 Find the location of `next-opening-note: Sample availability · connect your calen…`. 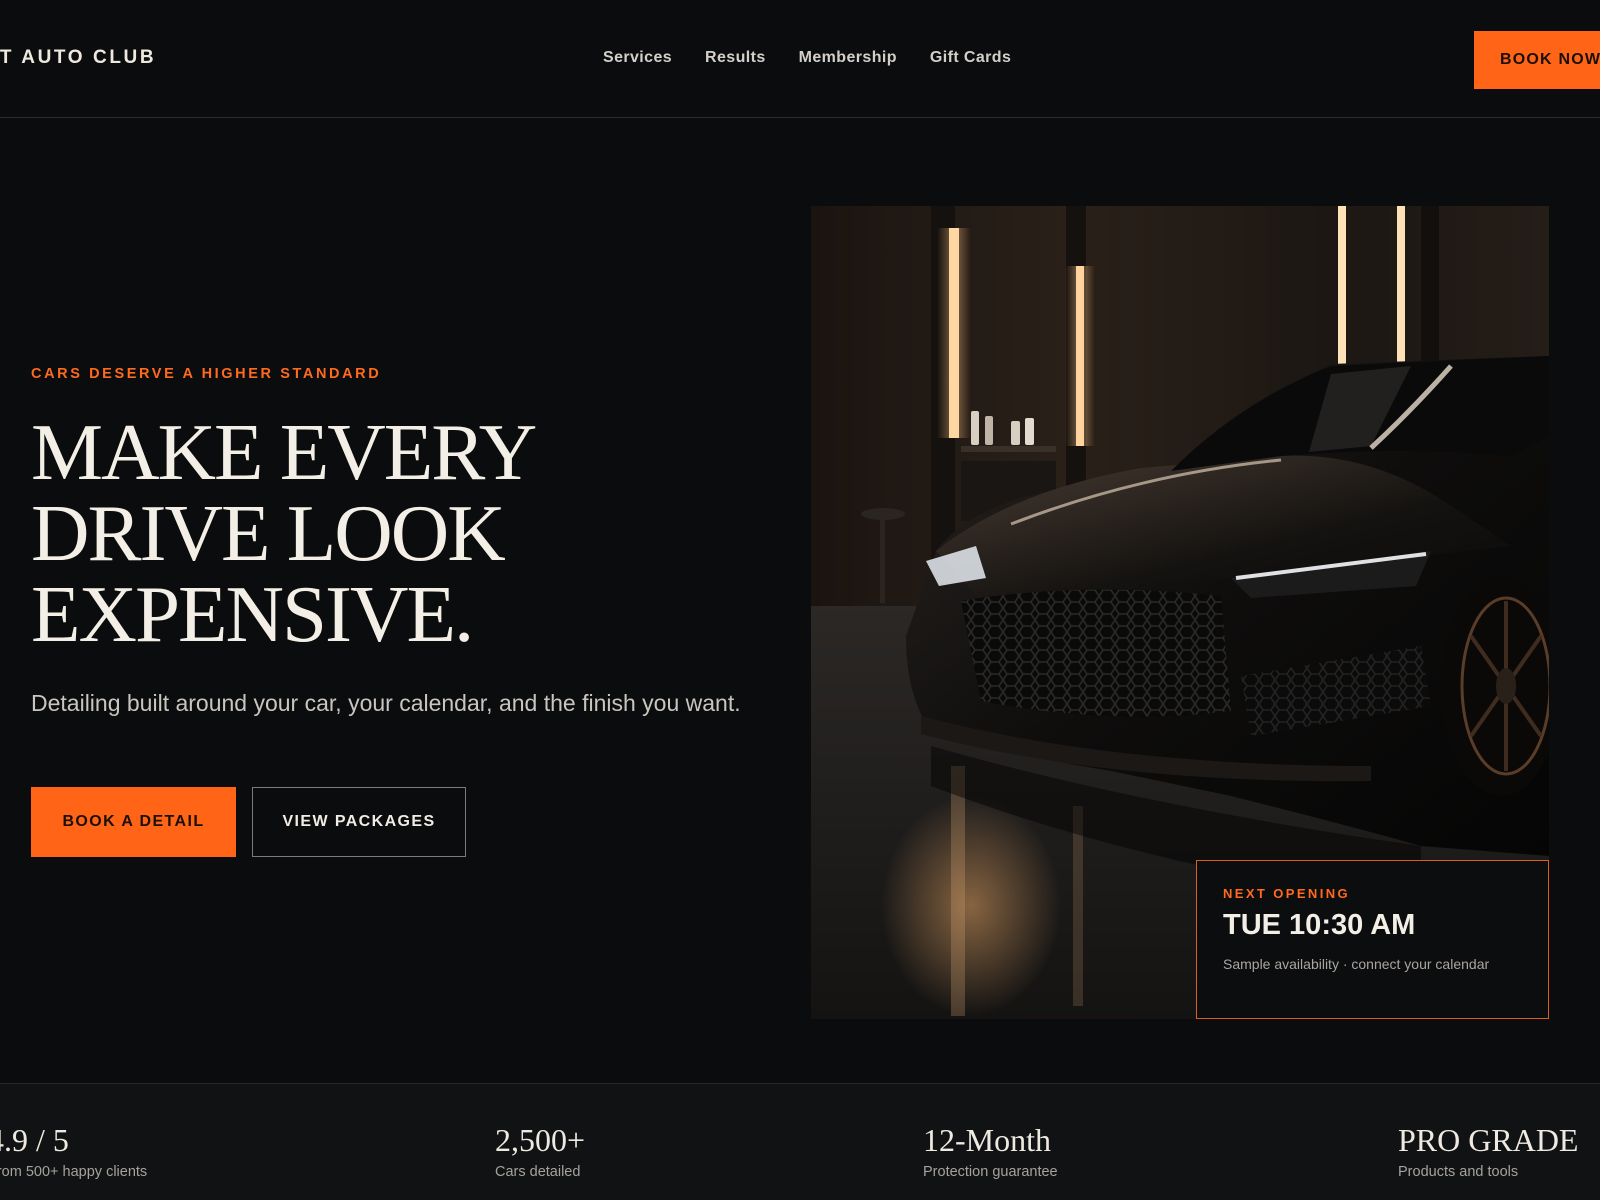

next-opening-note: Sample availability · connect your calen… is located at coordinates (1356, 964).